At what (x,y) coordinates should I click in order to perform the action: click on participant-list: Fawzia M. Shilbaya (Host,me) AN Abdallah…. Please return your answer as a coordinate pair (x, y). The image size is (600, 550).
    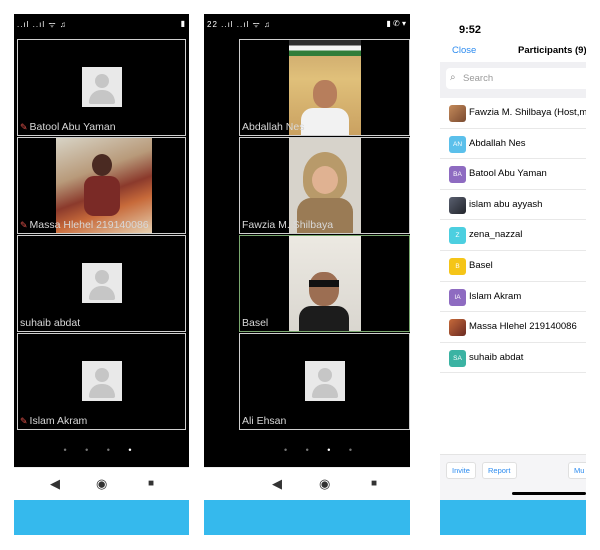
    Looking at the image, I should click on (513, 236).